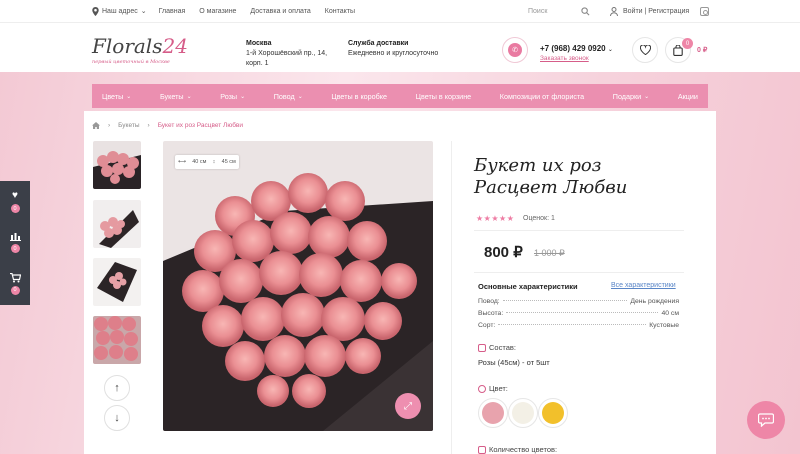 The width and height of the screenshot is (800, 454). What do you see at coordinates (287, 53) in the screenshot?
I see `address-line1: 1-й Хорошёвский пр., 14,` at bounding box center [287, 53].